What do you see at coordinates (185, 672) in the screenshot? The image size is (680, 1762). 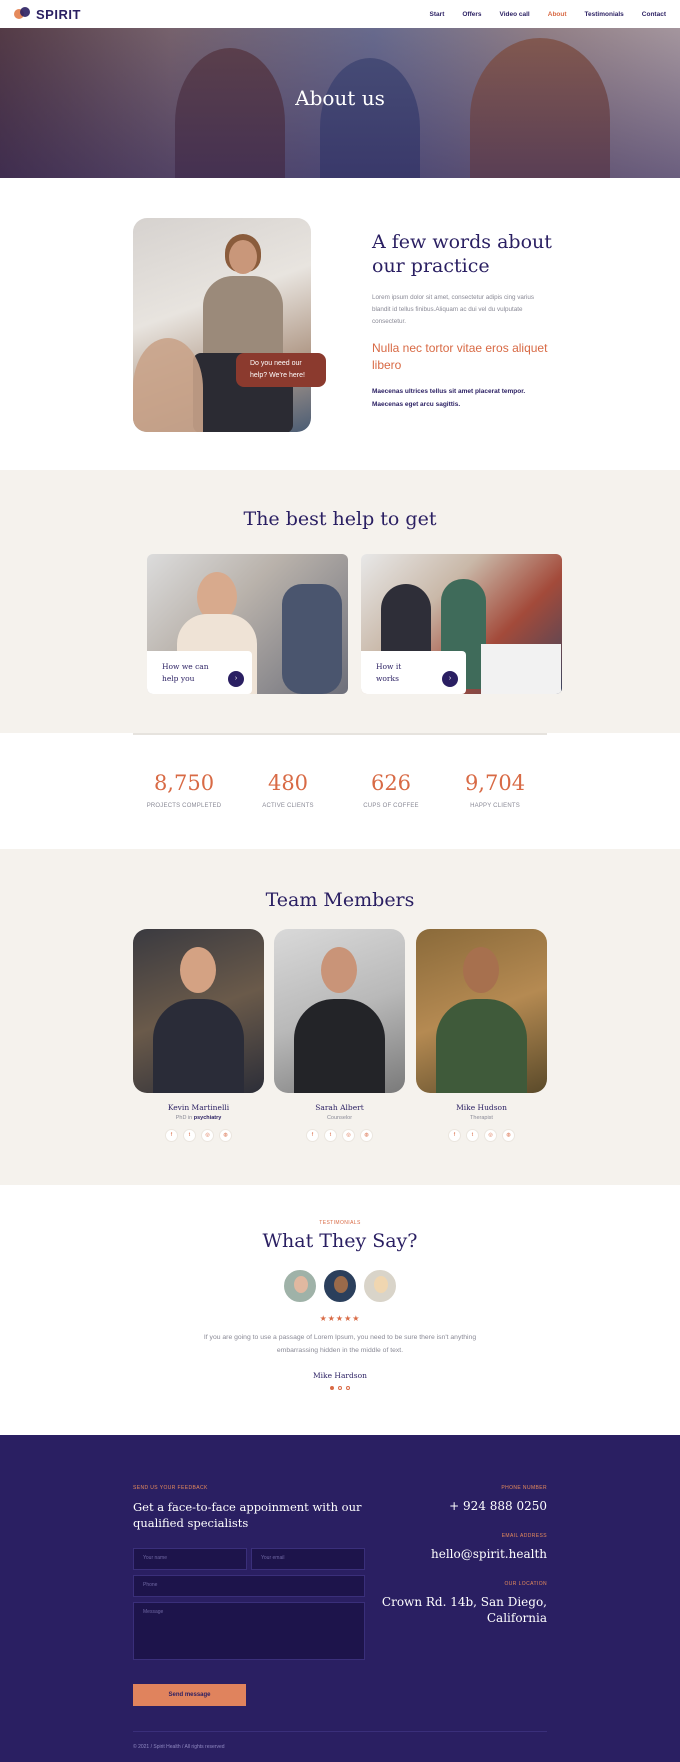 I see `help-card-label: How we can help you` at bounding box center [185, 672].